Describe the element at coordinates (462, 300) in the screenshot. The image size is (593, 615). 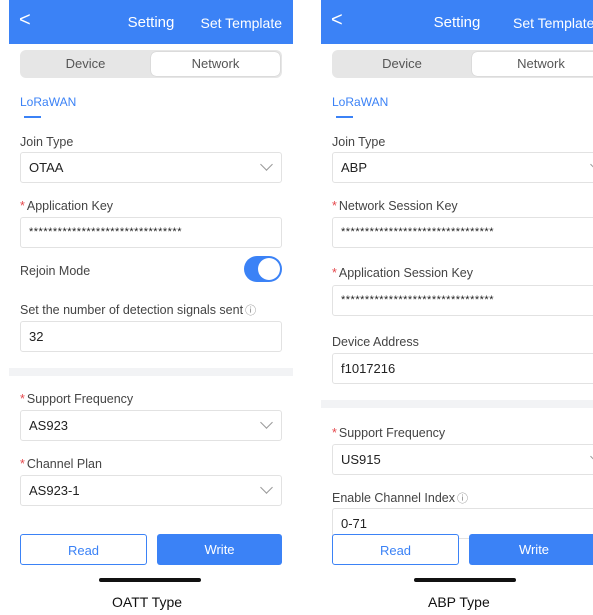
I see `application-session-key-input: ********************************` at that location.